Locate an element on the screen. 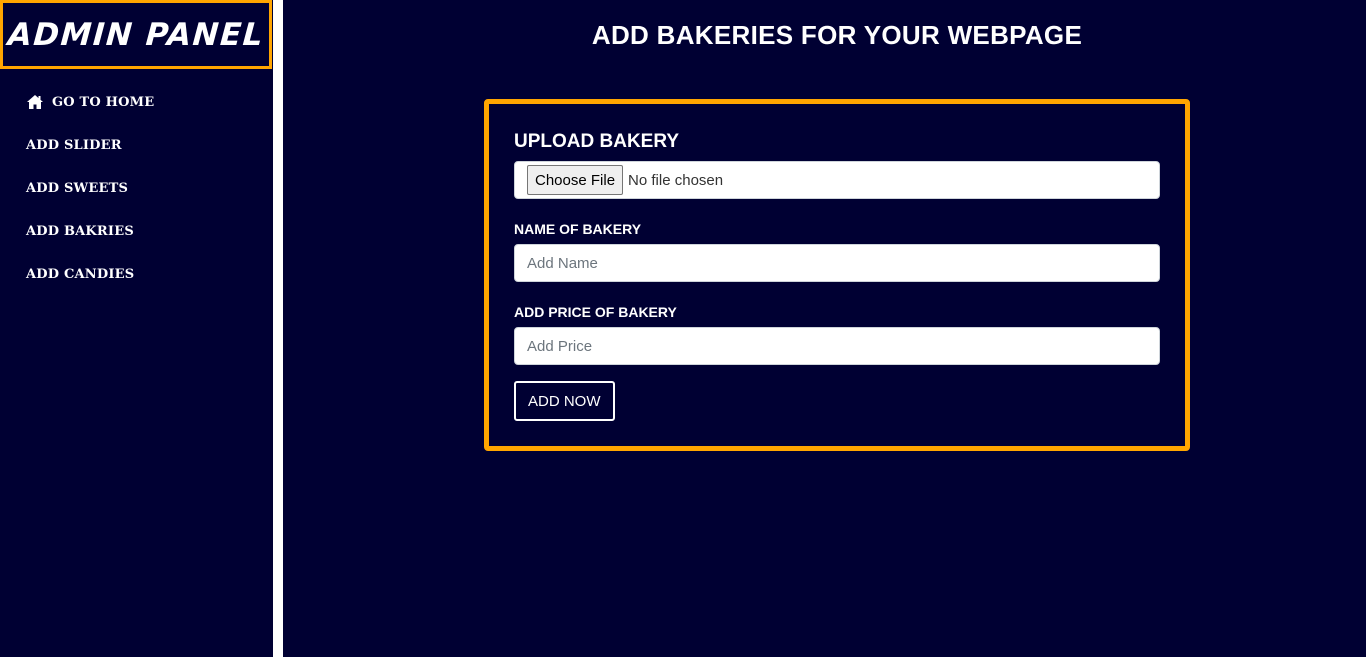 This screenshot has height=657, width=1366. sidebar-item-label: GO TO HOME is located at coordinates (103, 102).